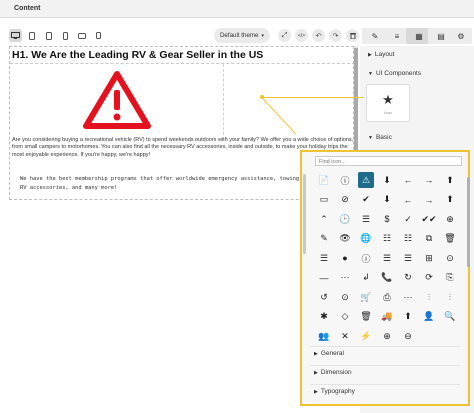  Describe the element at coordinates (413, 137) in the screenshot. I see `section-basic: ▼ Basic` at that location.